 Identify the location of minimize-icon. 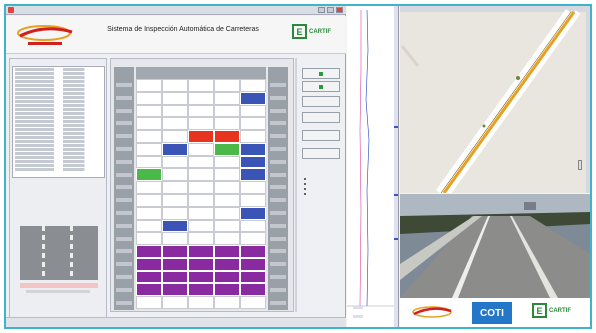
(321, 10).